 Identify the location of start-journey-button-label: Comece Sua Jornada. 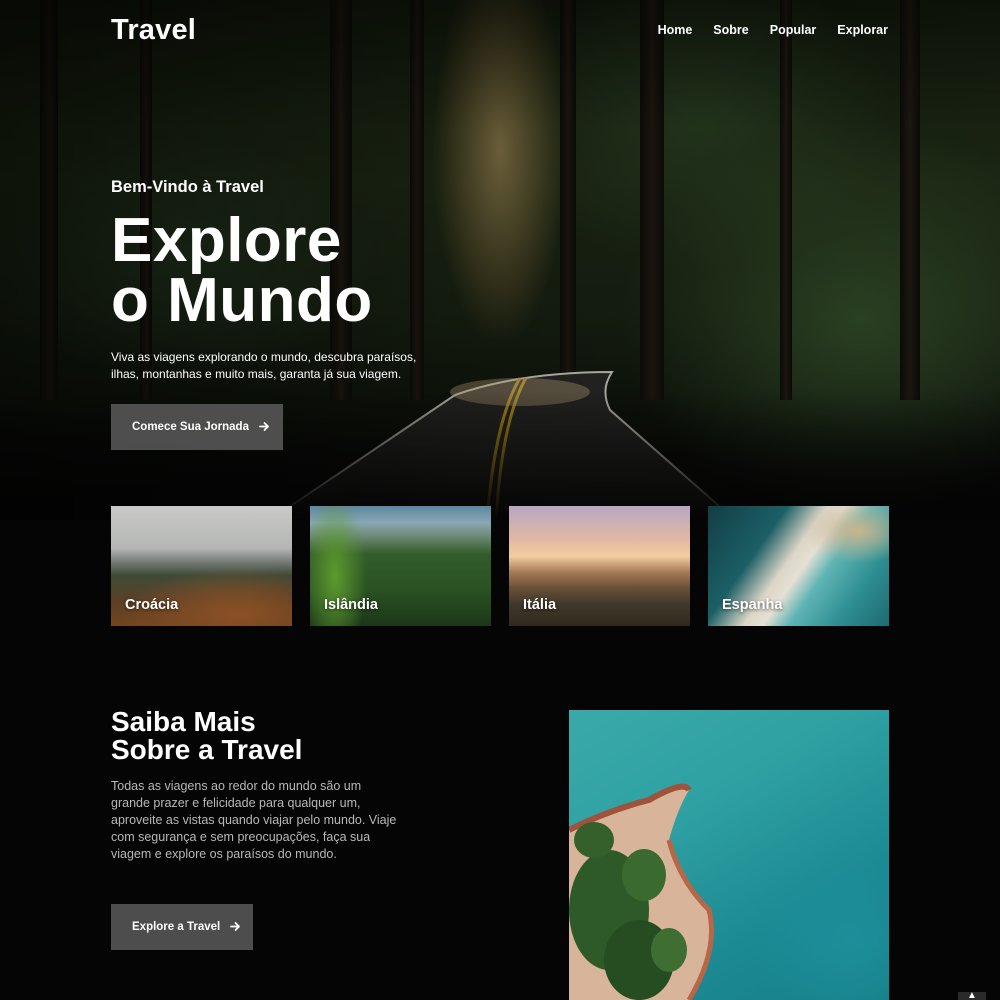
(190, 427).